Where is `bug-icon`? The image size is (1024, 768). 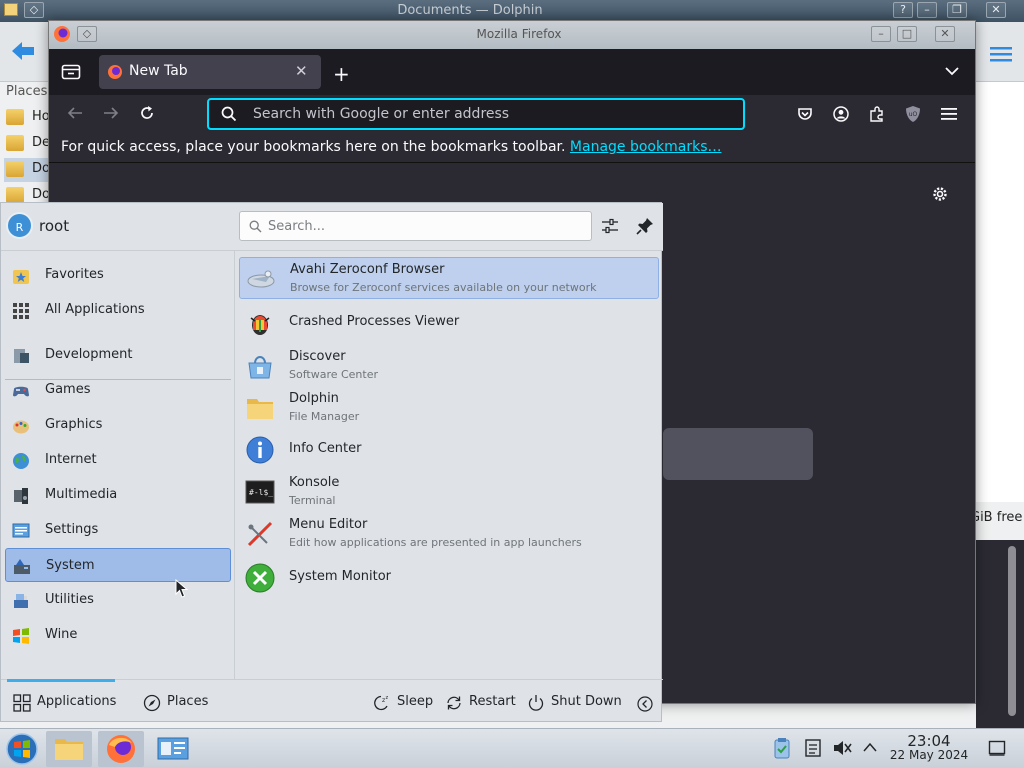 bug-icon is located at coordinates (260, 323).